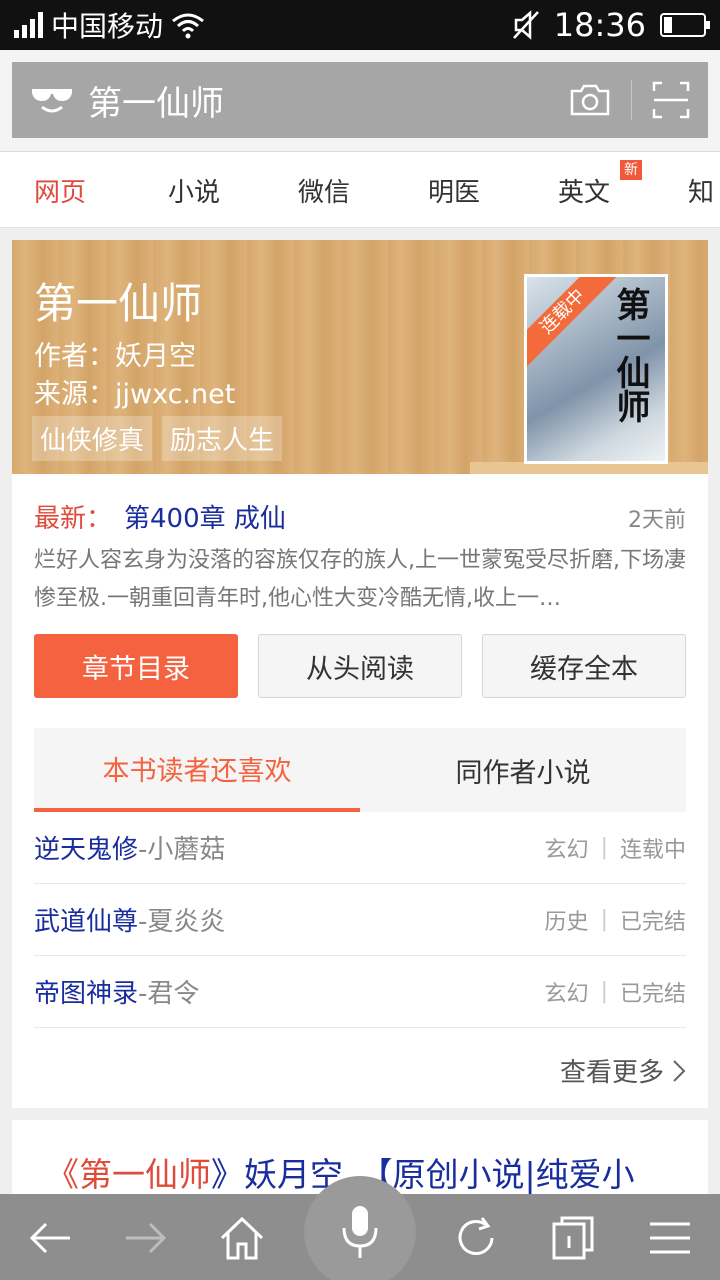  Describe the element at coordinates (194, 190) in the screenshot. I see `tab-novel: 小说` at that location.